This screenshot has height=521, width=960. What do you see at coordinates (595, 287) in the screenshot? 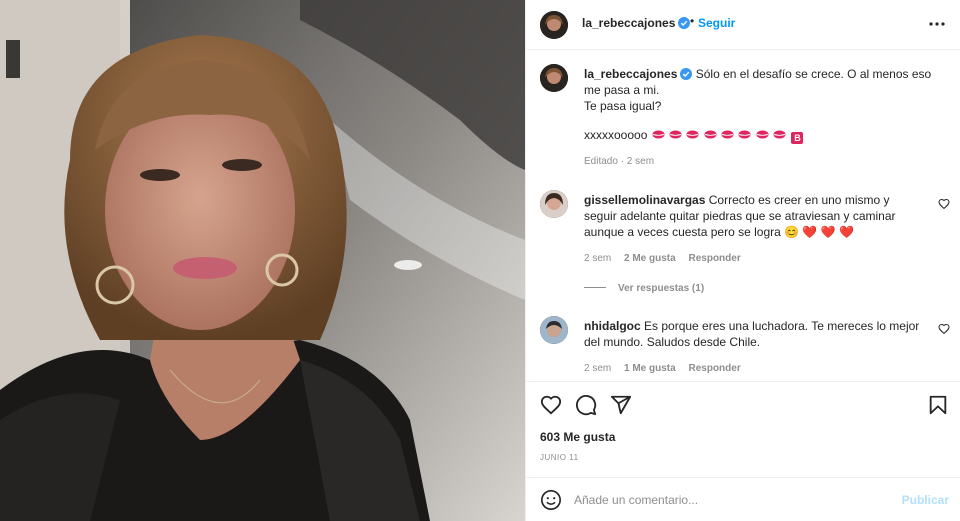
I see `replies-divider` at bounding box center [595, 287].